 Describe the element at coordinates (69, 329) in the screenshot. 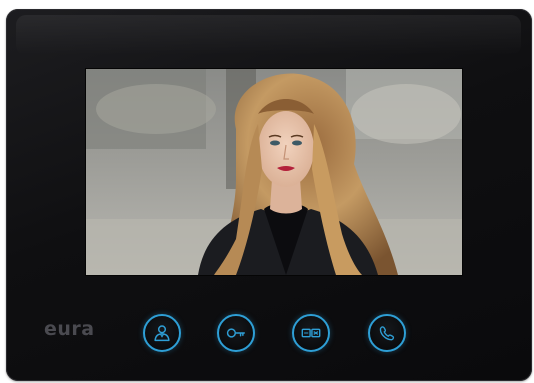

I see `eura-logo: eura` at that location.